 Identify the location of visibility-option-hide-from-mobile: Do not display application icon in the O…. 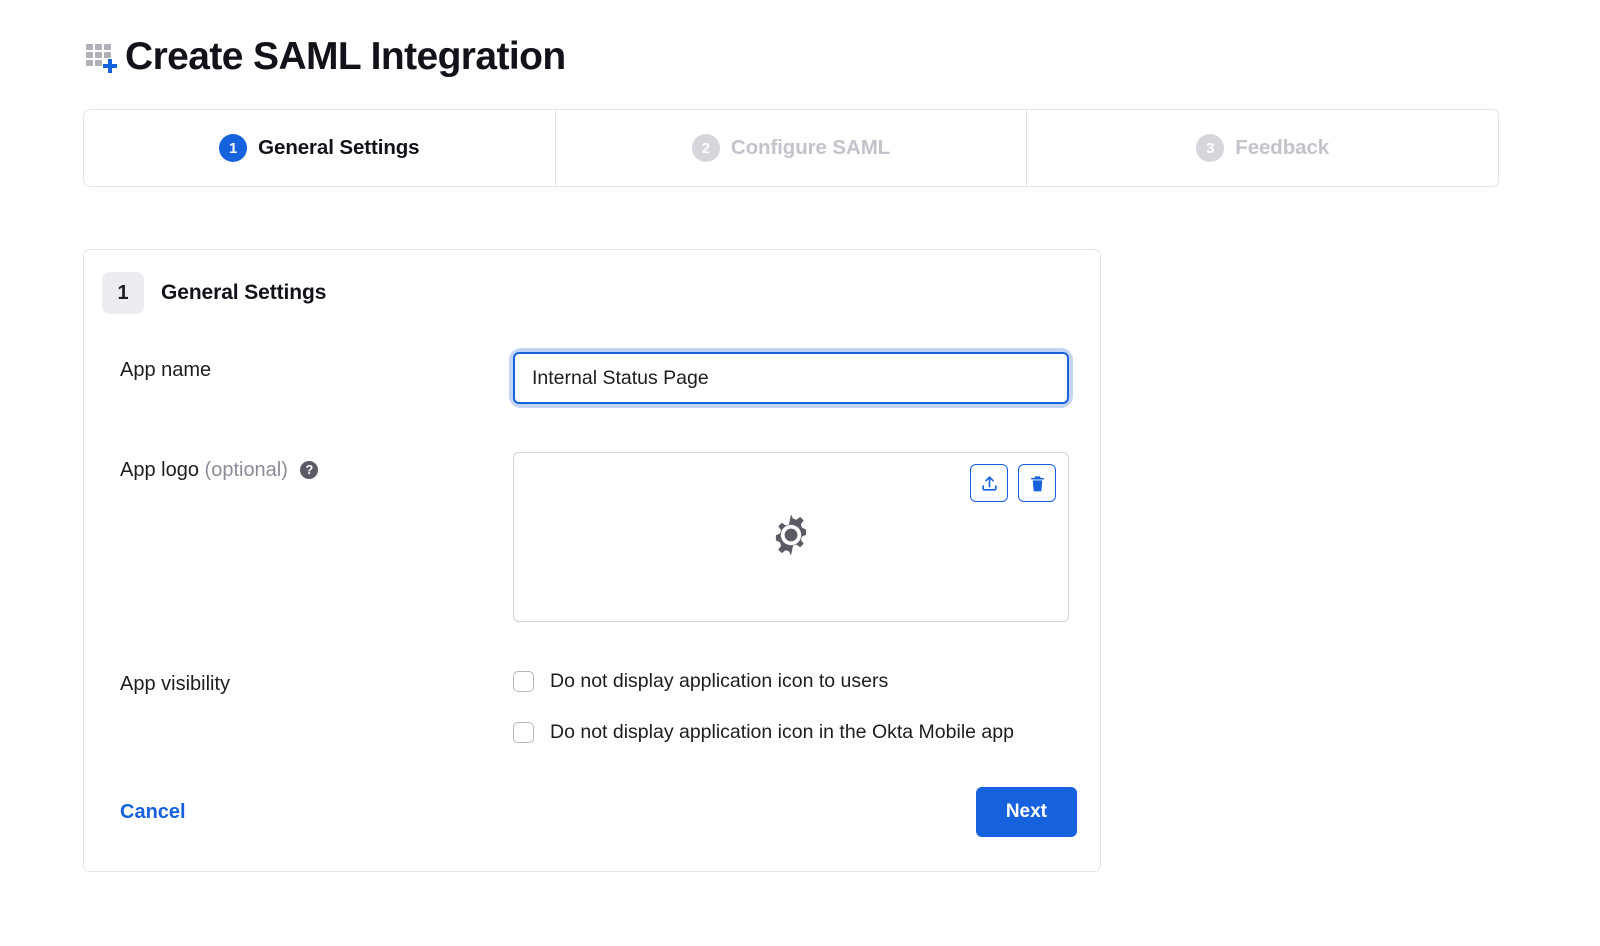
(806, 732).